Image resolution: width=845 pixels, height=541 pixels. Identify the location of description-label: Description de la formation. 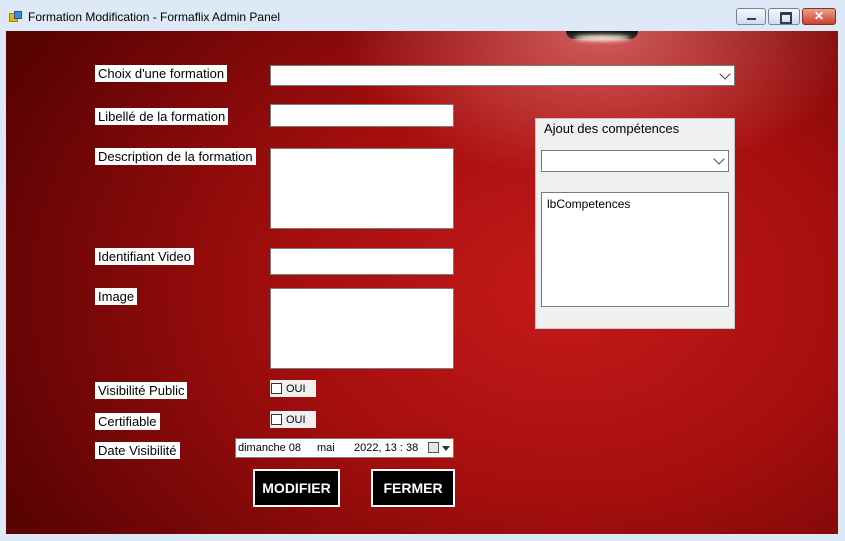
(175, 156).